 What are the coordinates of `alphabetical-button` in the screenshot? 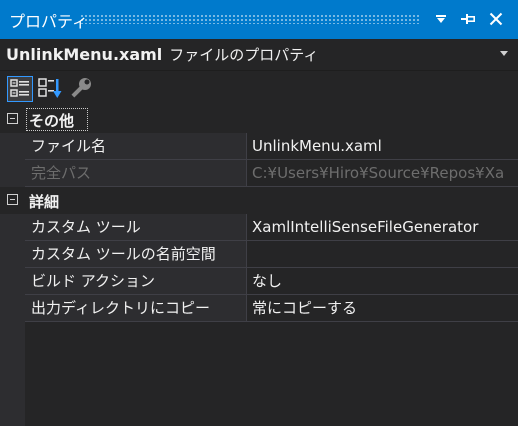 It's located at (50, 89).